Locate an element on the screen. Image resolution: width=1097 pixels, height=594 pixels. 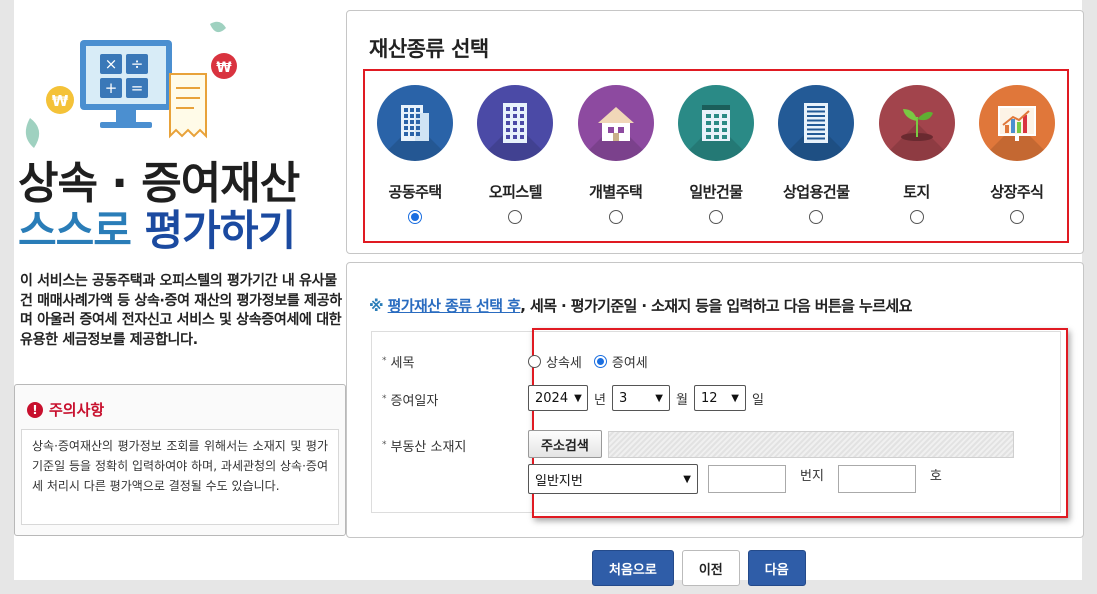
year-select: 2024 ▼ is located at coordinates (558, 398).